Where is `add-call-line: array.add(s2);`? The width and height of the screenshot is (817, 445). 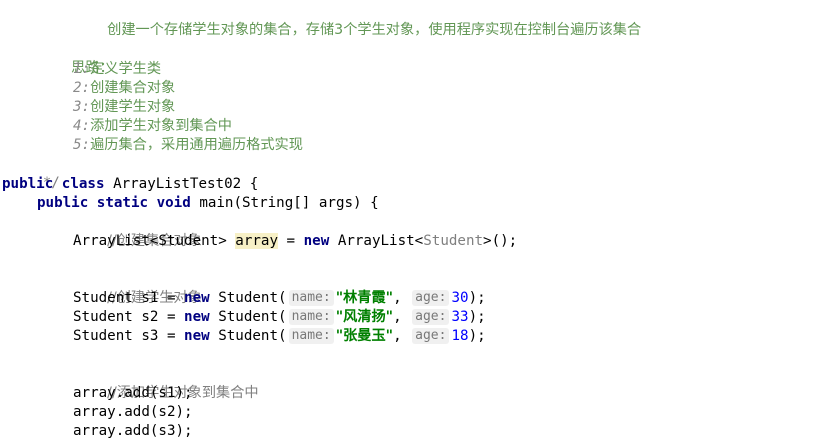
add-call-line: array.add(s2); is located at coordinates (133, 412).